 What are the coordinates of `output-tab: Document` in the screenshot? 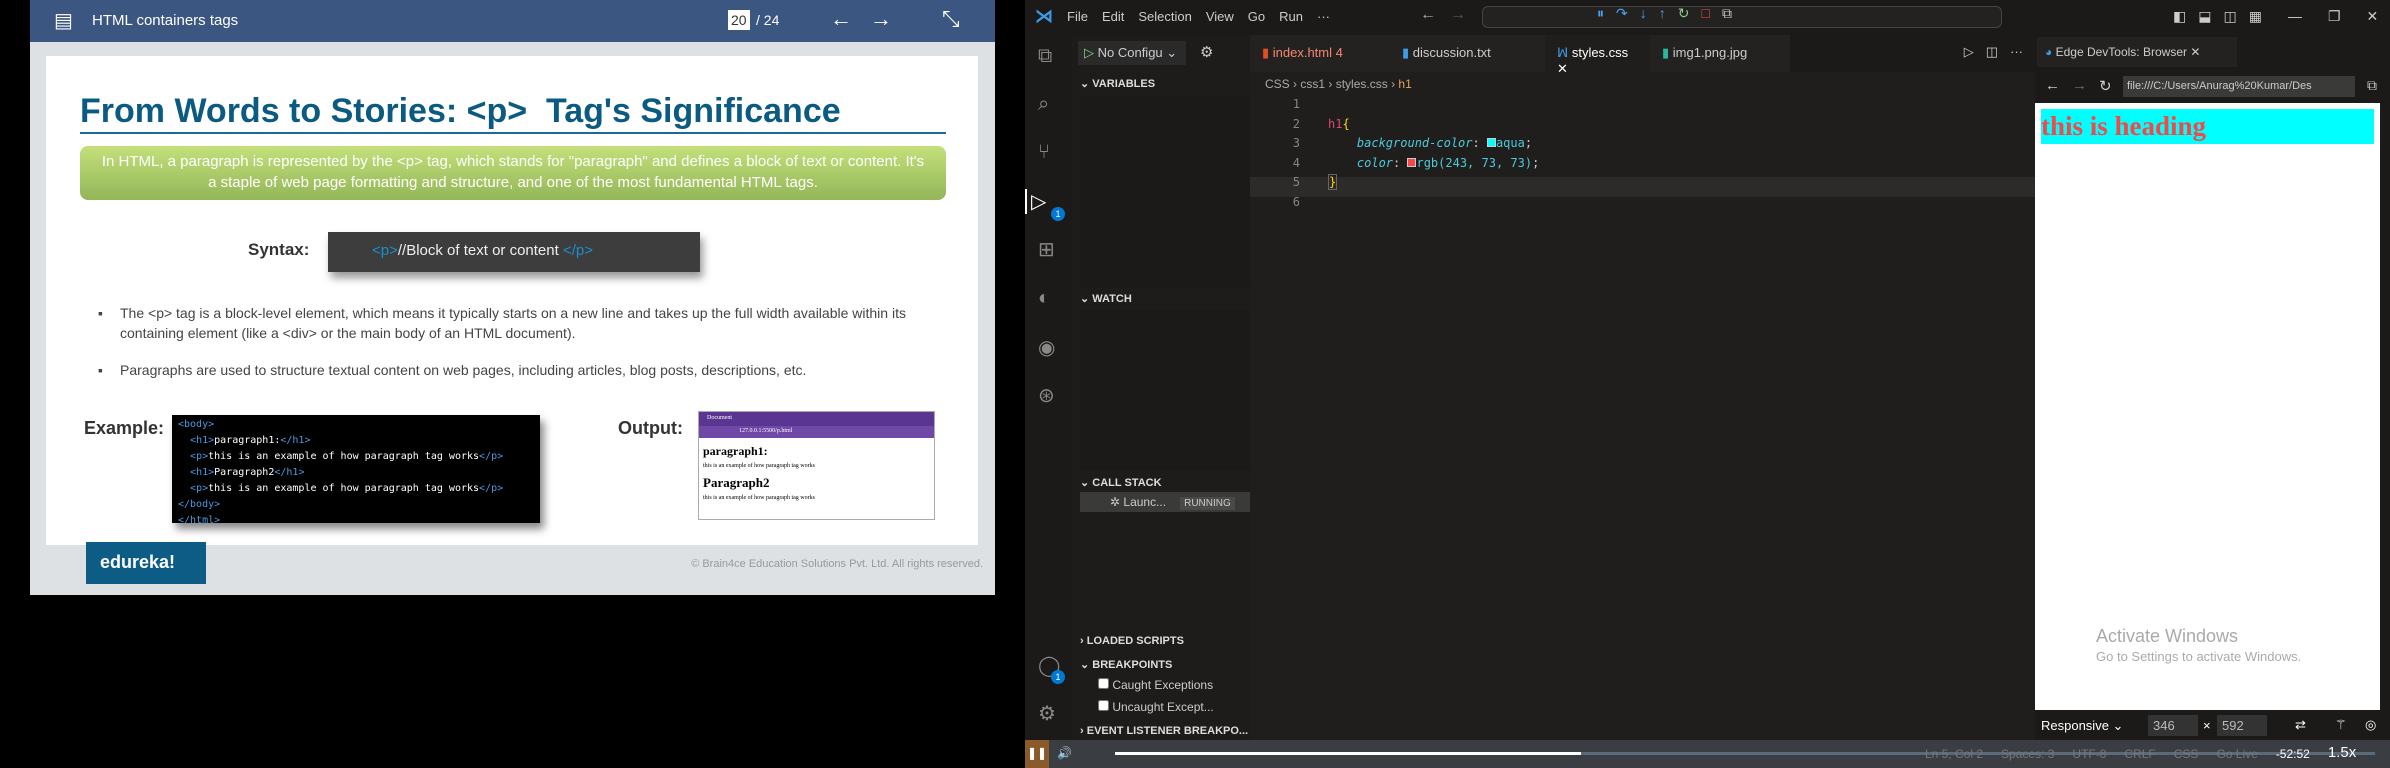 It's located at (816, 419).